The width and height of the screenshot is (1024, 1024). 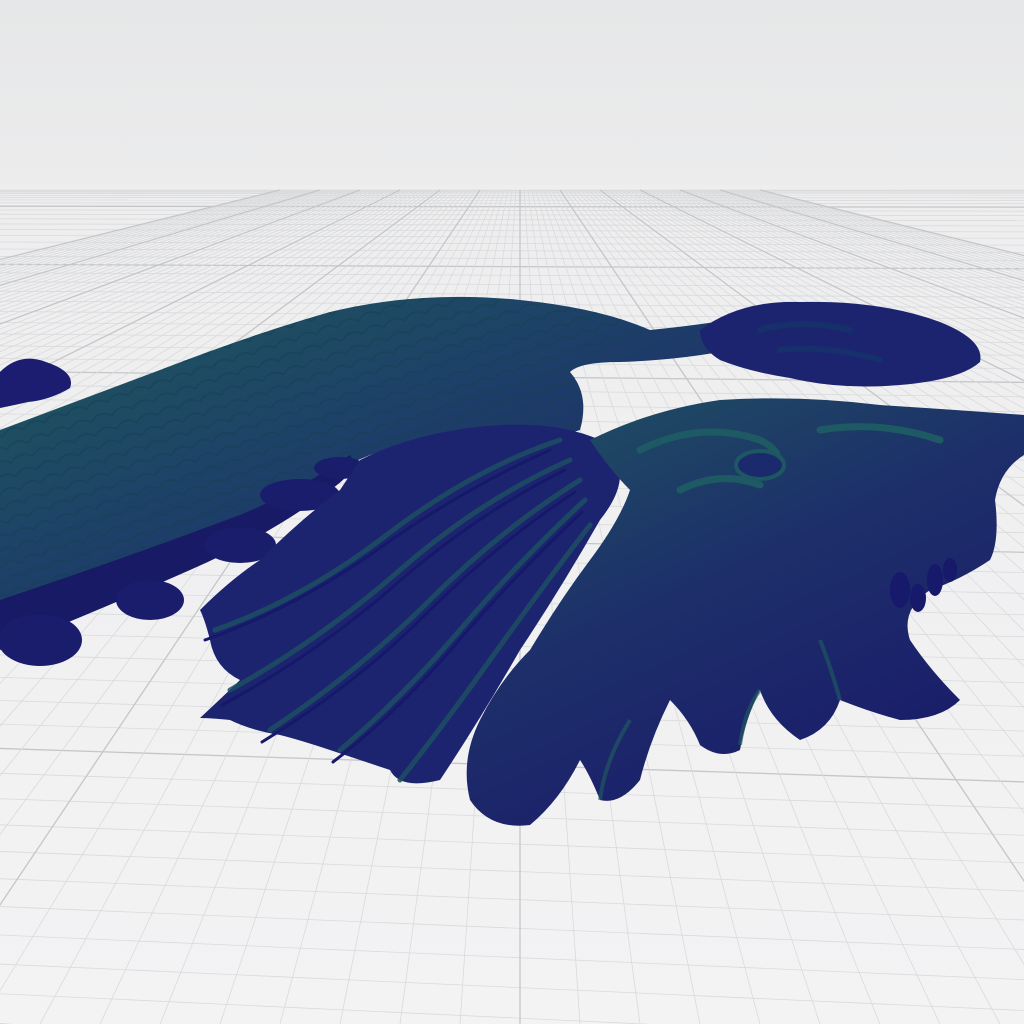 I want to click on dragon-eye-icon, so click(x=760, y=465).